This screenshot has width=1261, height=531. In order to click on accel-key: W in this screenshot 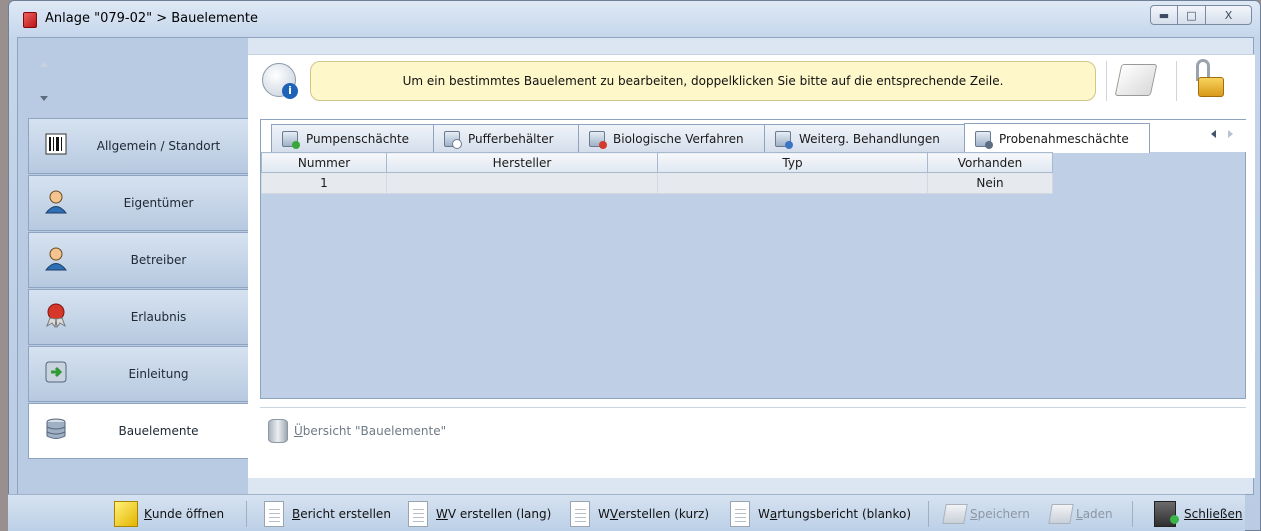, I will do `click(442, 514)`.